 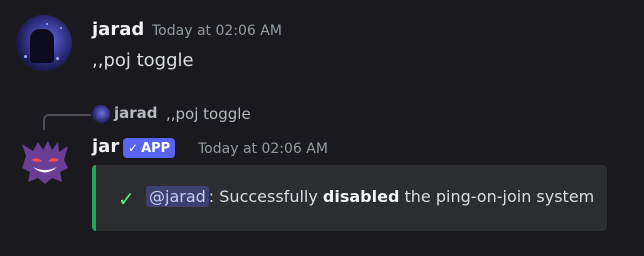 What do you see at coordinates (143, 60) in the screenshot?
I see `message-content: ,,poj toggle` at bounding box center [143, 60].